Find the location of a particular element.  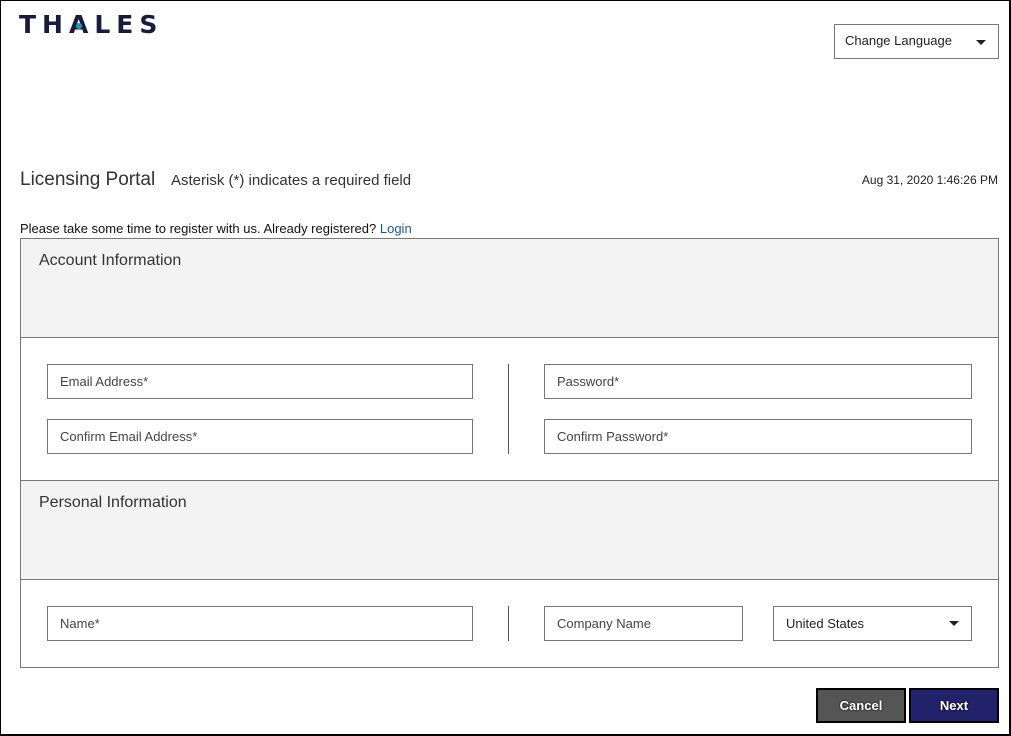

logo-text-end: LES is located at coordinates (129, 24).